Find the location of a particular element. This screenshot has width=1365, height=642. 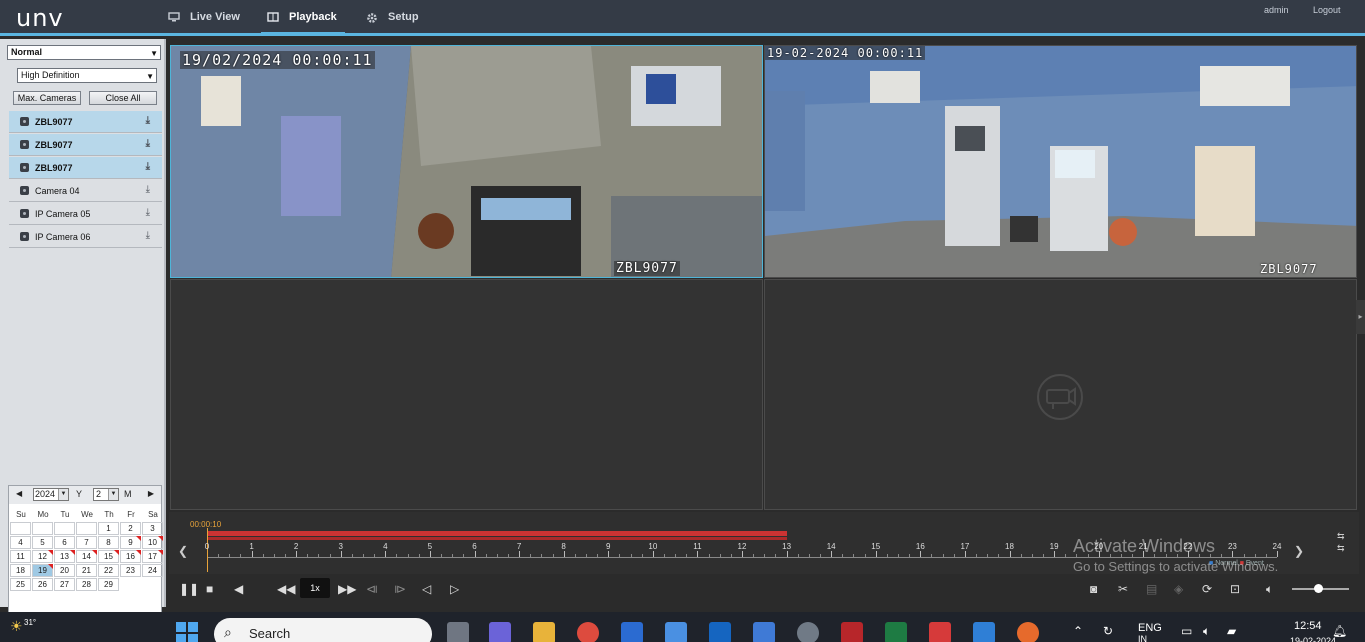

calendar-day: 14 is located at coordinates (86, 556).